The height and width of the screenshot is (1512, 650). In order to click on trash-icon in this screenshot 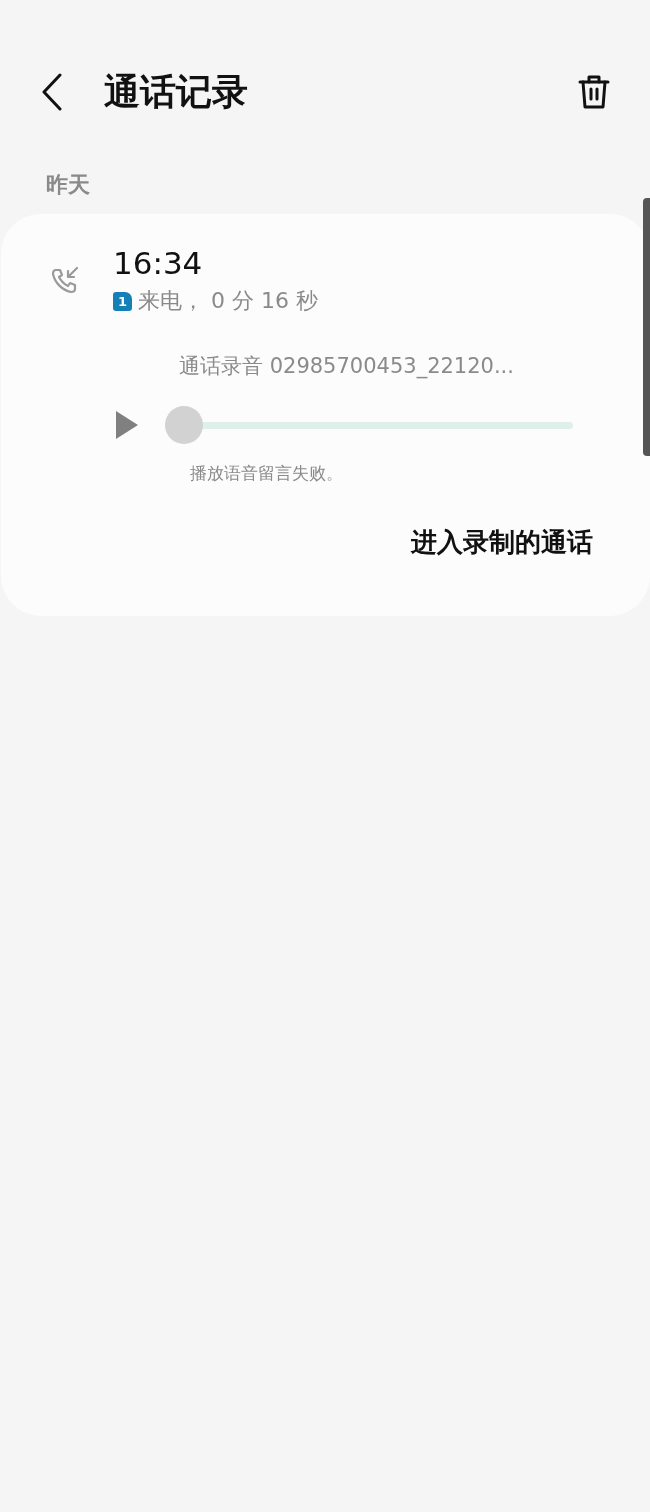, I will do `click(594, 92)`.